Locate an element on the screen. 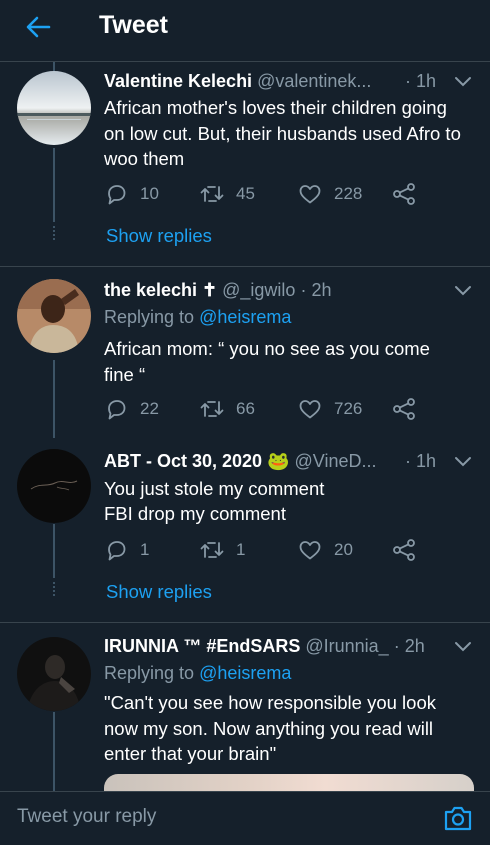 This screenshot has width=490, height=845. reply-count: 1 is located at coordinates (145, 549).